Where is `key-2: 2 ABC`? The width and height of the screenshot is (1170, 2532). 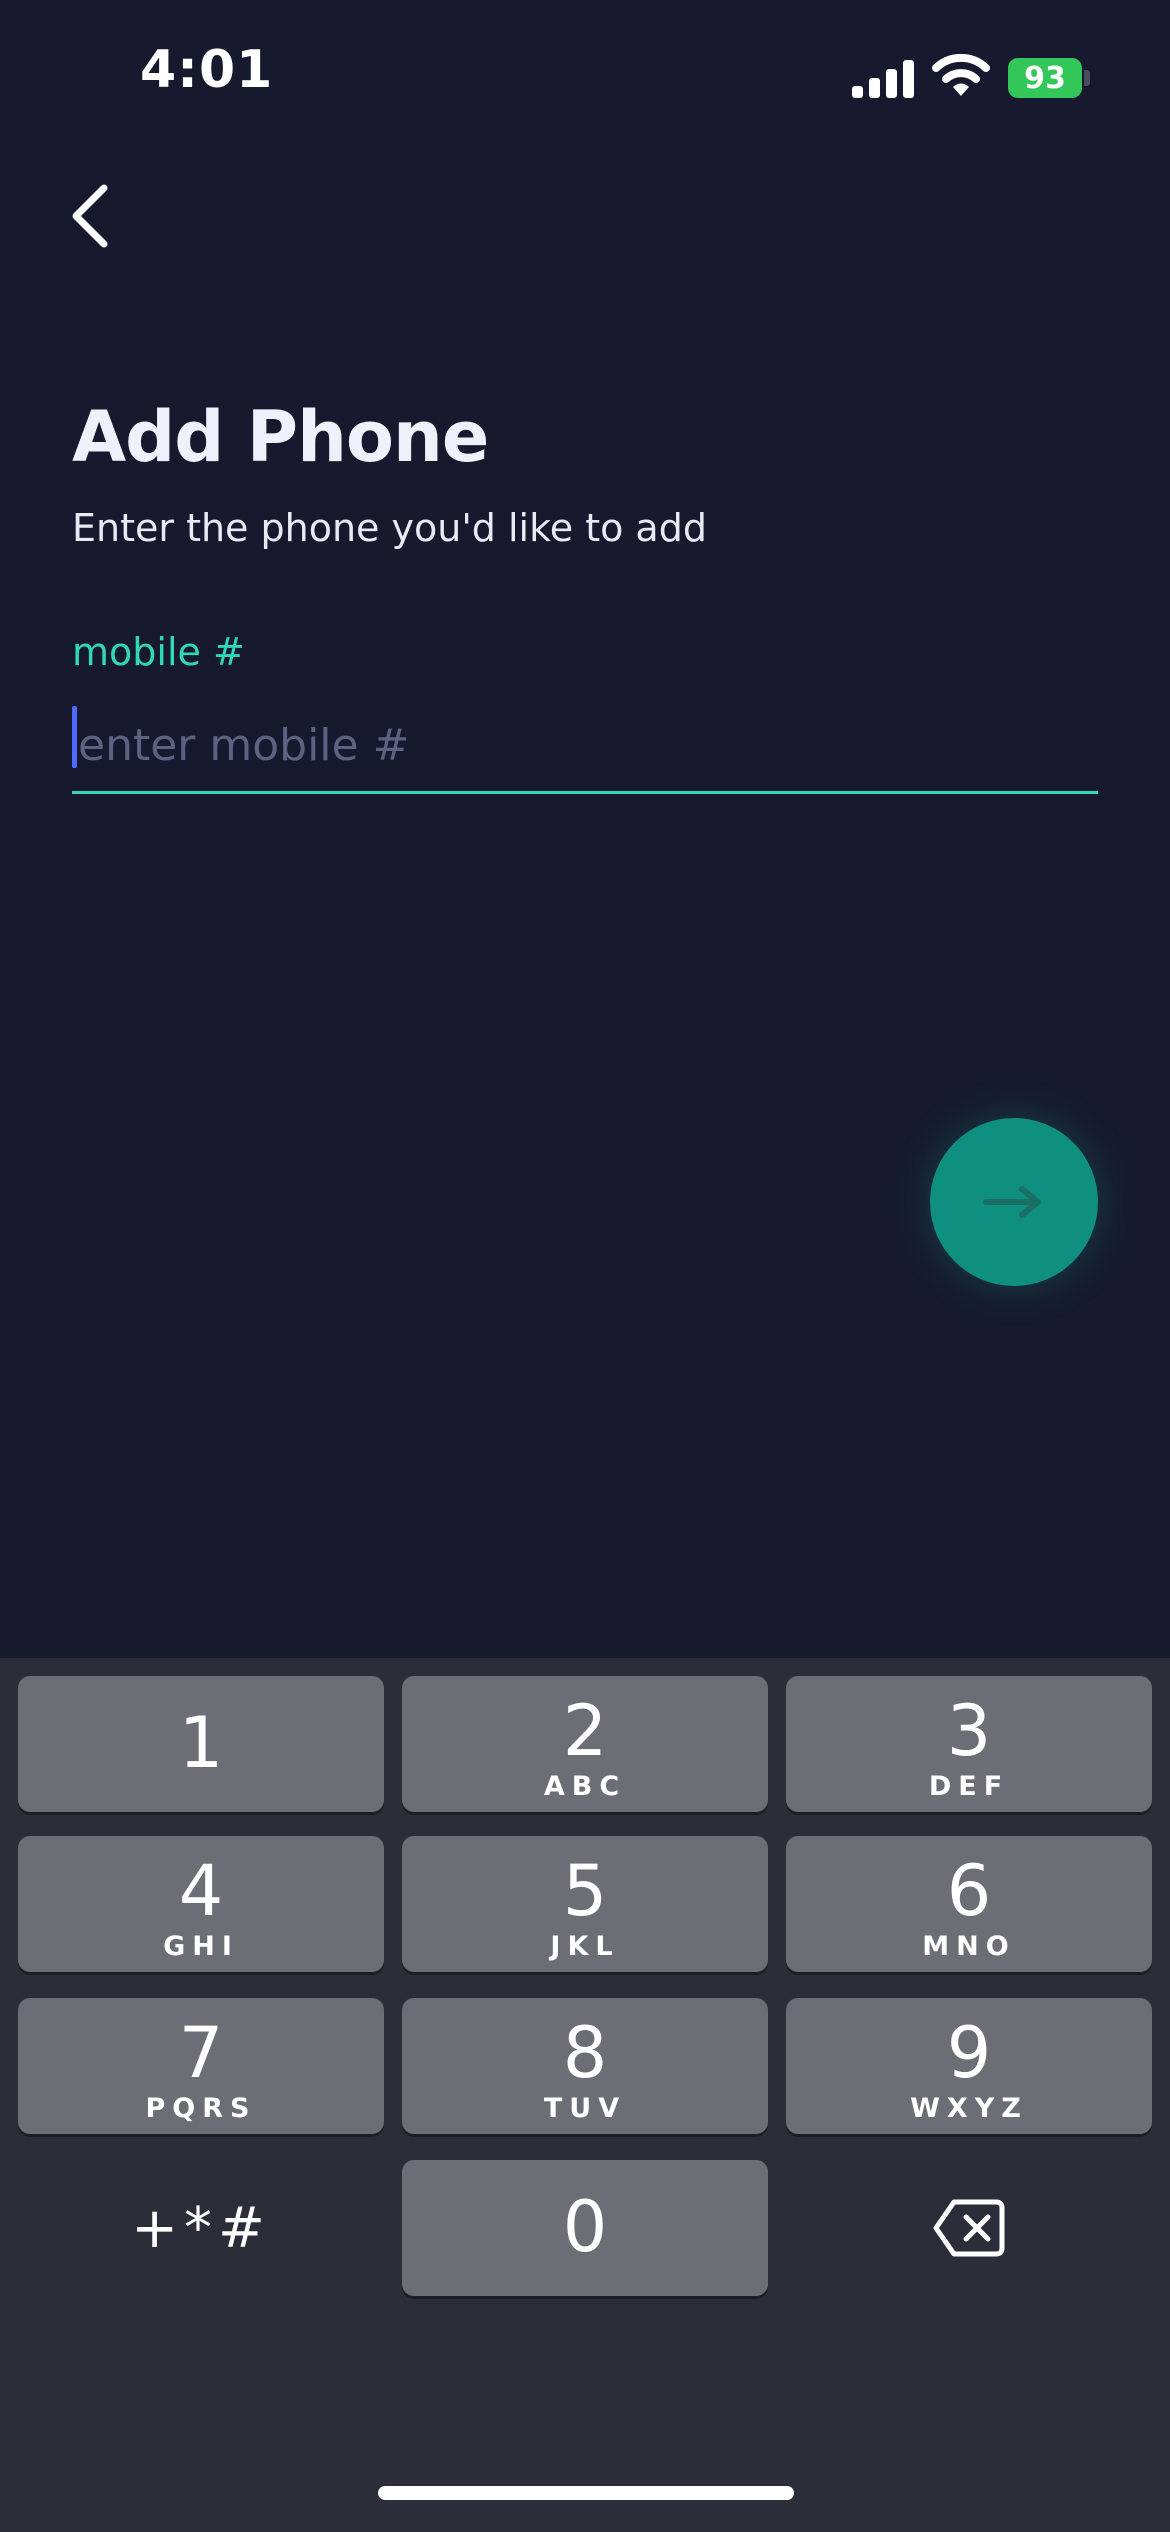
key-2: 2 ABC is located at coordinates (585, 1744).